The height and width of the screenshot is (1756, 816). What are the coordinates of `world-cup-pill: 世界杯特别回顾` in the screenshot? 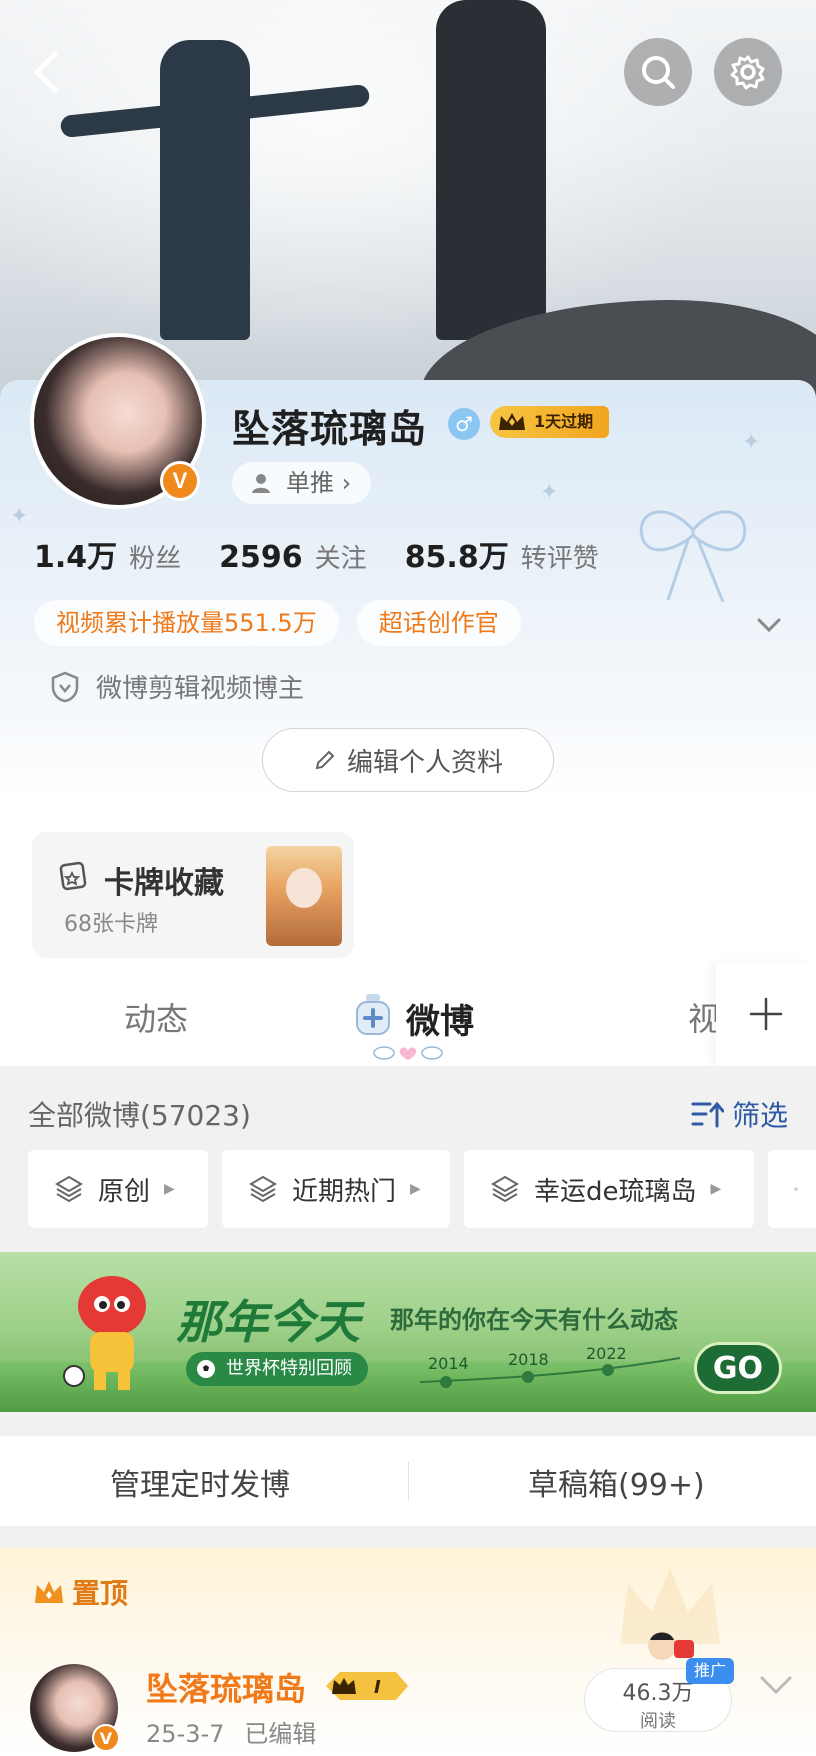 It's located at (277, 1369).